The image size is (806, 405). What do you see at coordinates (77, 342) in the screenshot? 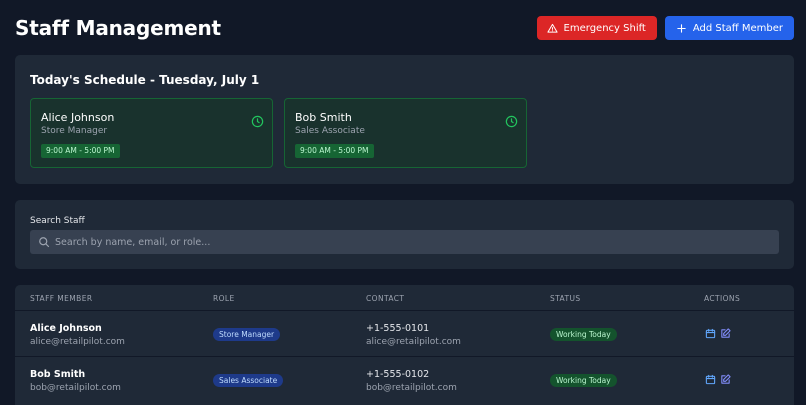
I see `staff-email: alice@retailpilot.com` at bounding box center [77, 342].